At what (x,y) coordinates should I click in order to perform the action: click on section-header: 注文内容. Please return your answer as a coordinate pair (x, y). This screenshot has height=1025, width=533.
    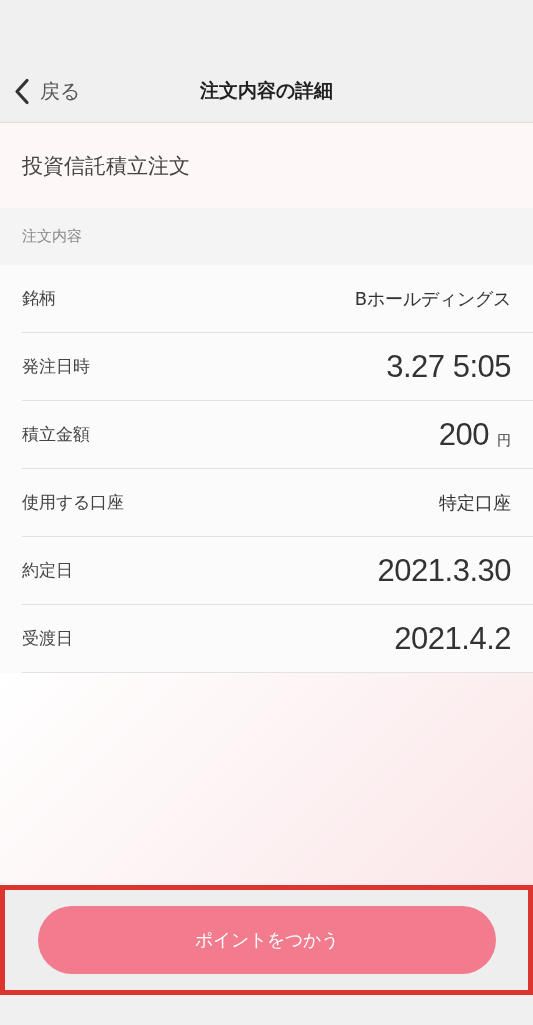
    Looking at the image, I should click on (52, 236).